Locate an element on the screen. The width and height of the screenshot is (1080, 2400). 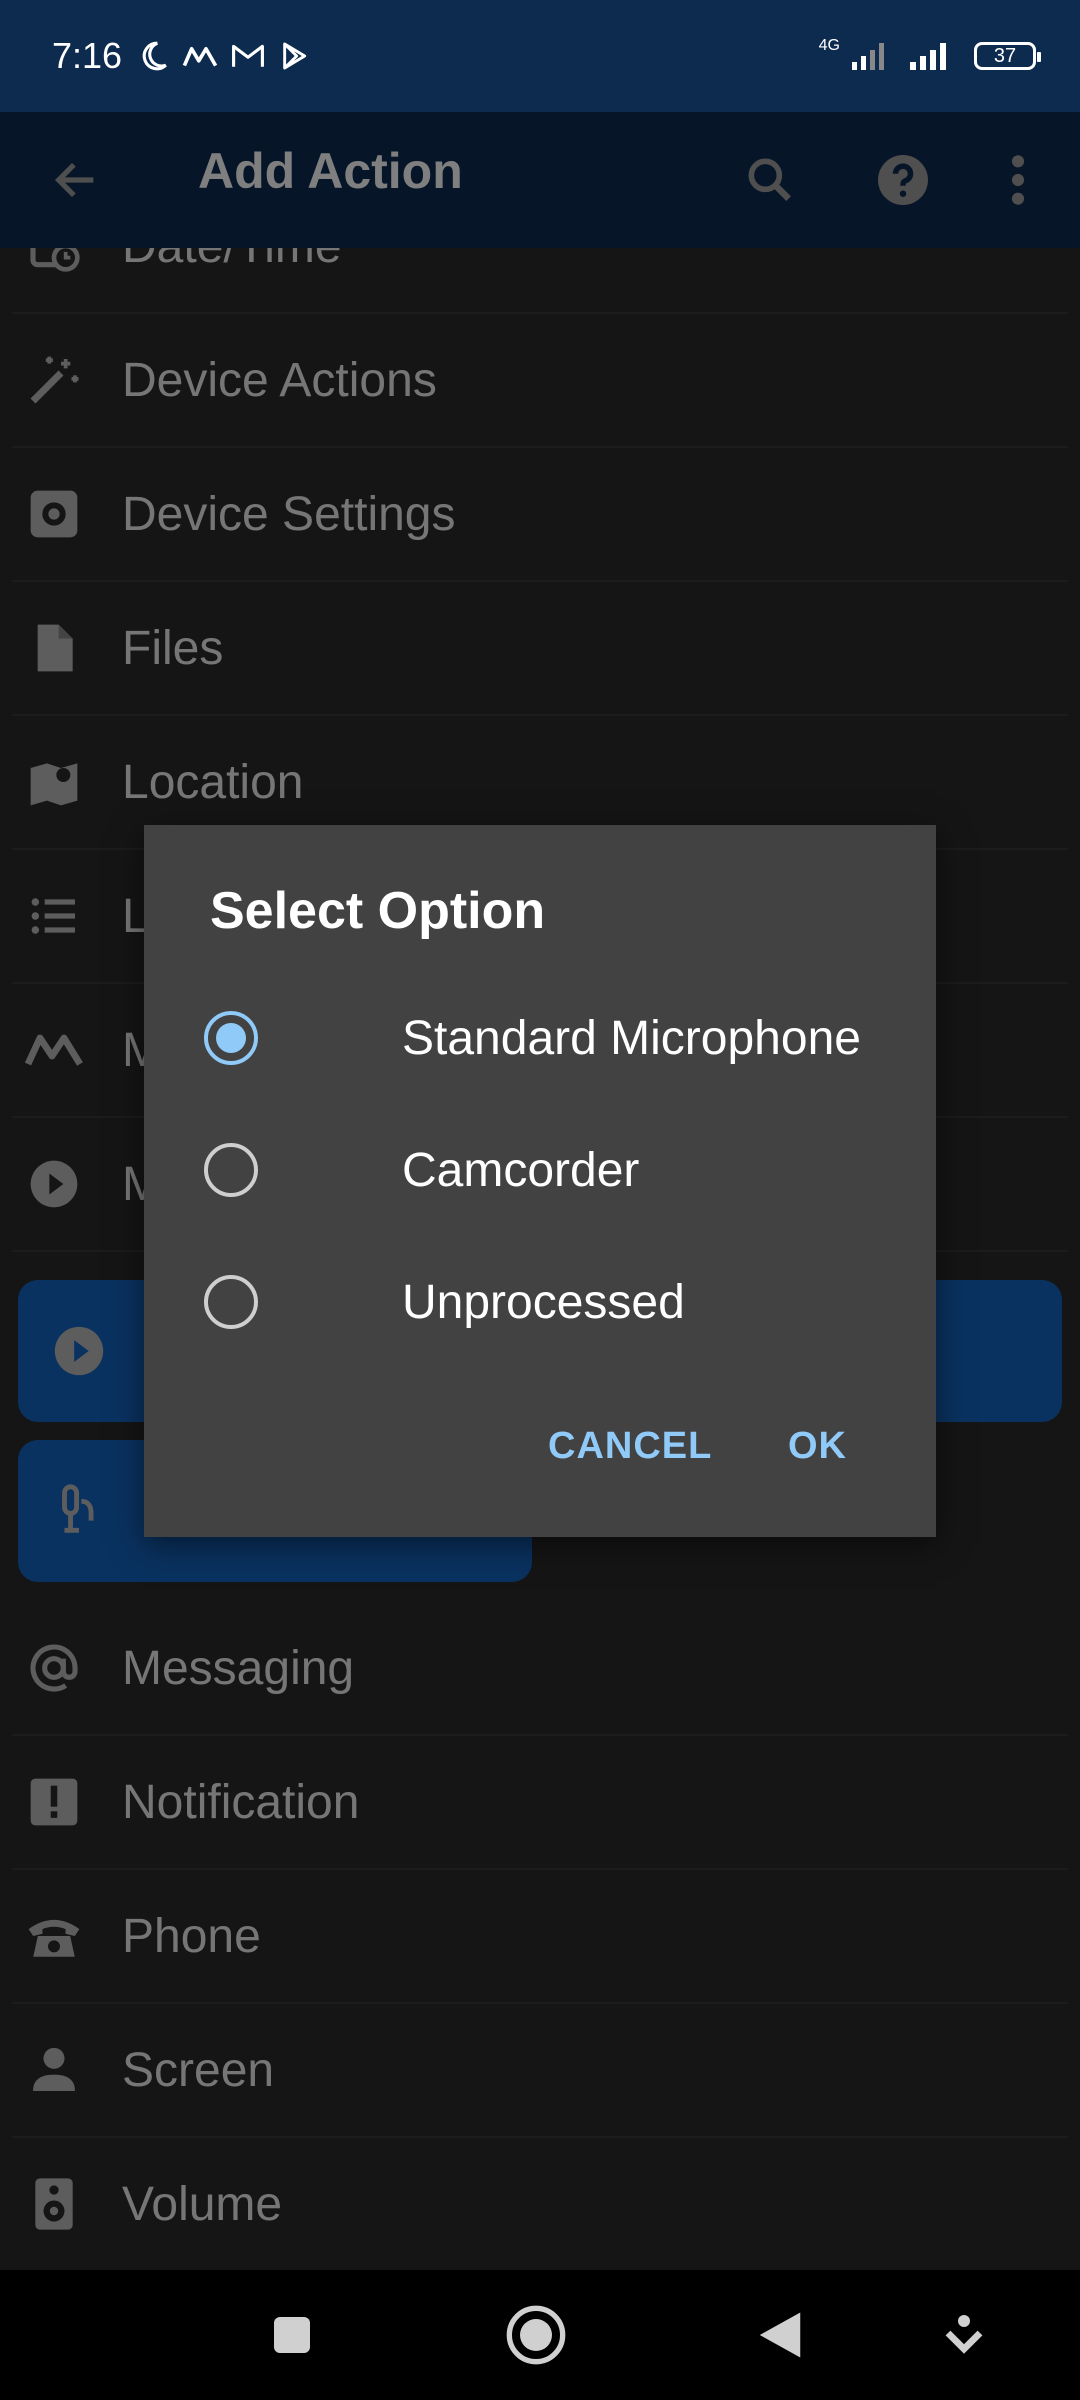
option-label: Camcorder is located at coordinates (521, 1170).